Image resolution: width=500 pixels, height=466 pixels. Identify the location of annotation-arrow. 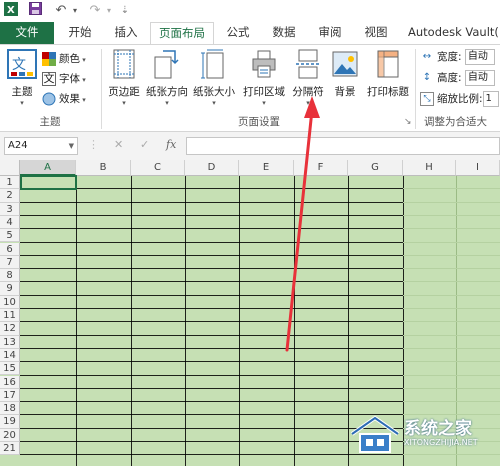
(302, 224).